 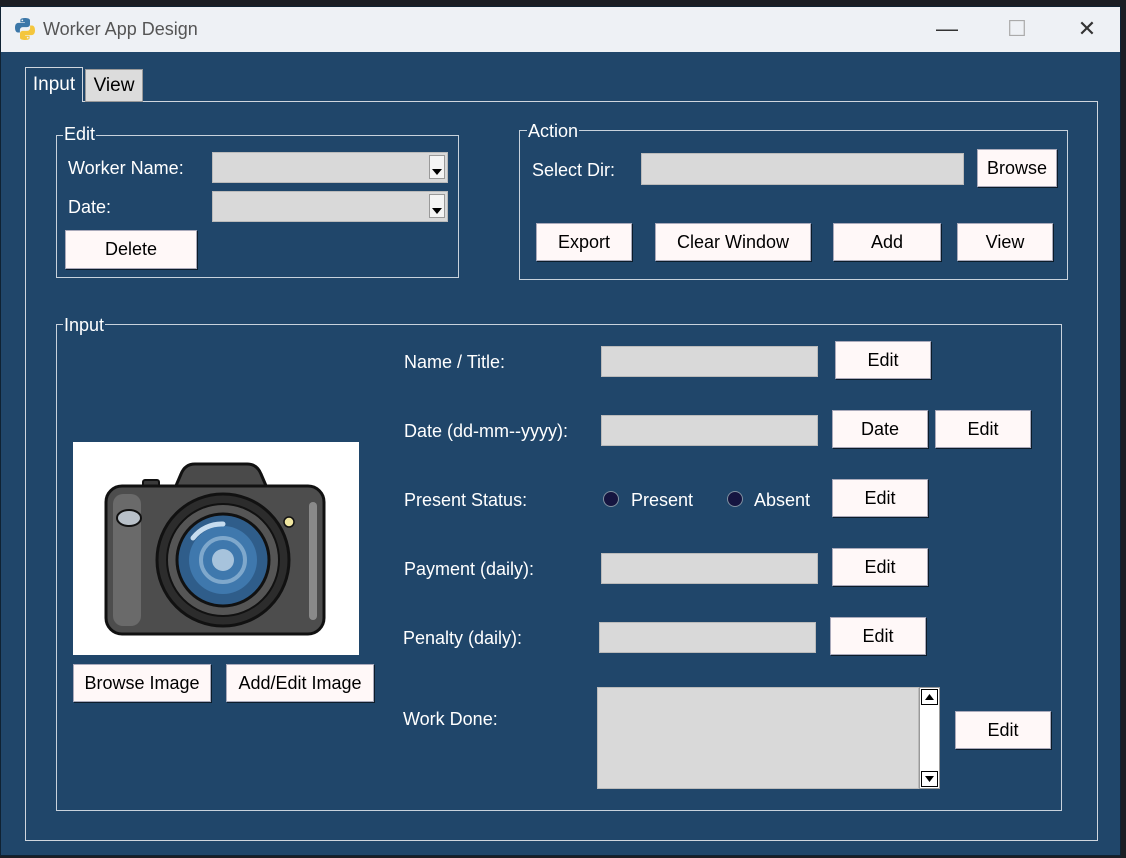 What do you see at coordinates (880, 498) in the screenshot?
I see `status-edit-button: Edit` at bounding box center [880, 498].